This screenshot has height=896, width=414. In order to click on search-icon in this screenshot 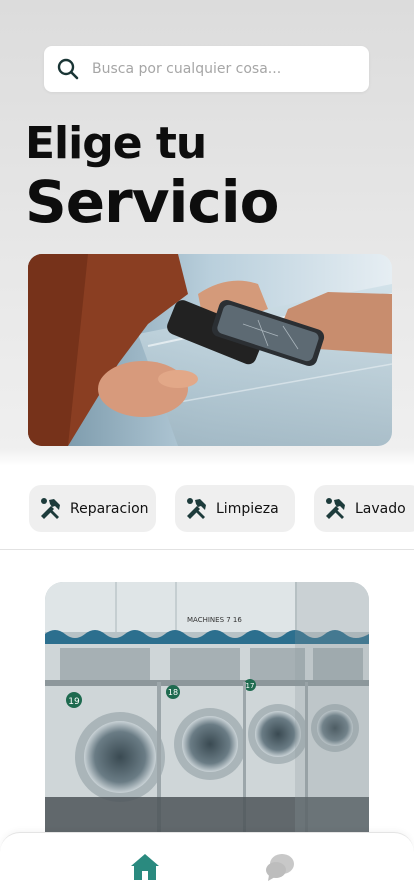, I will do `click(68, 69)`.